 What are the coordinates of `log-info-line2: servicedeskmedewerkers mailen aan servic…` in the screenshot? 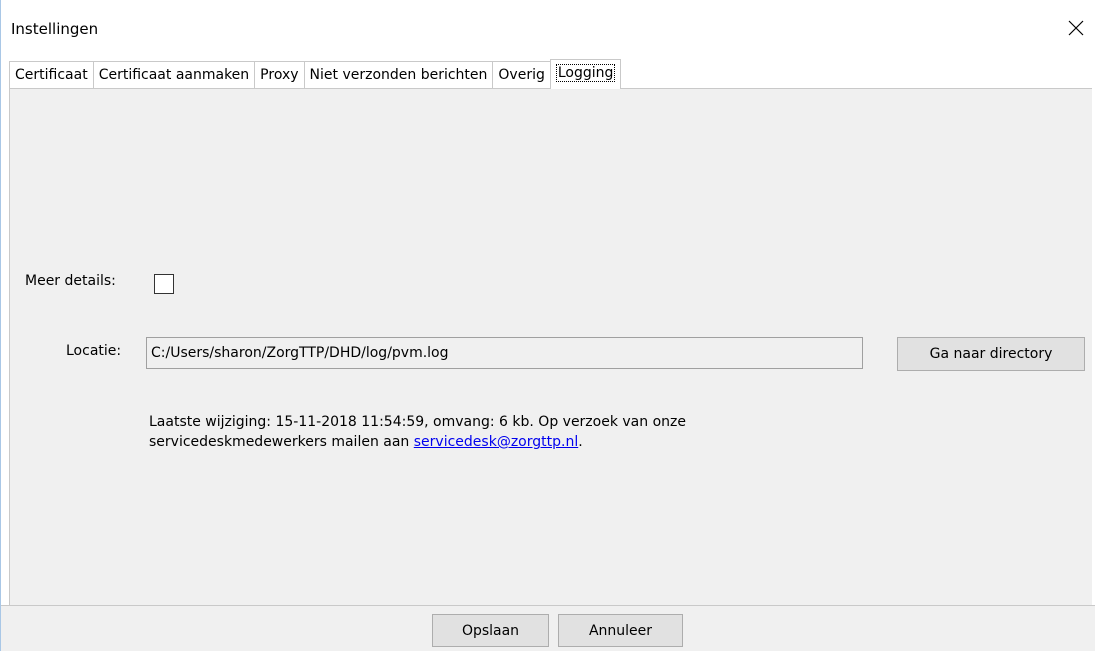 It's located at (479, 442).